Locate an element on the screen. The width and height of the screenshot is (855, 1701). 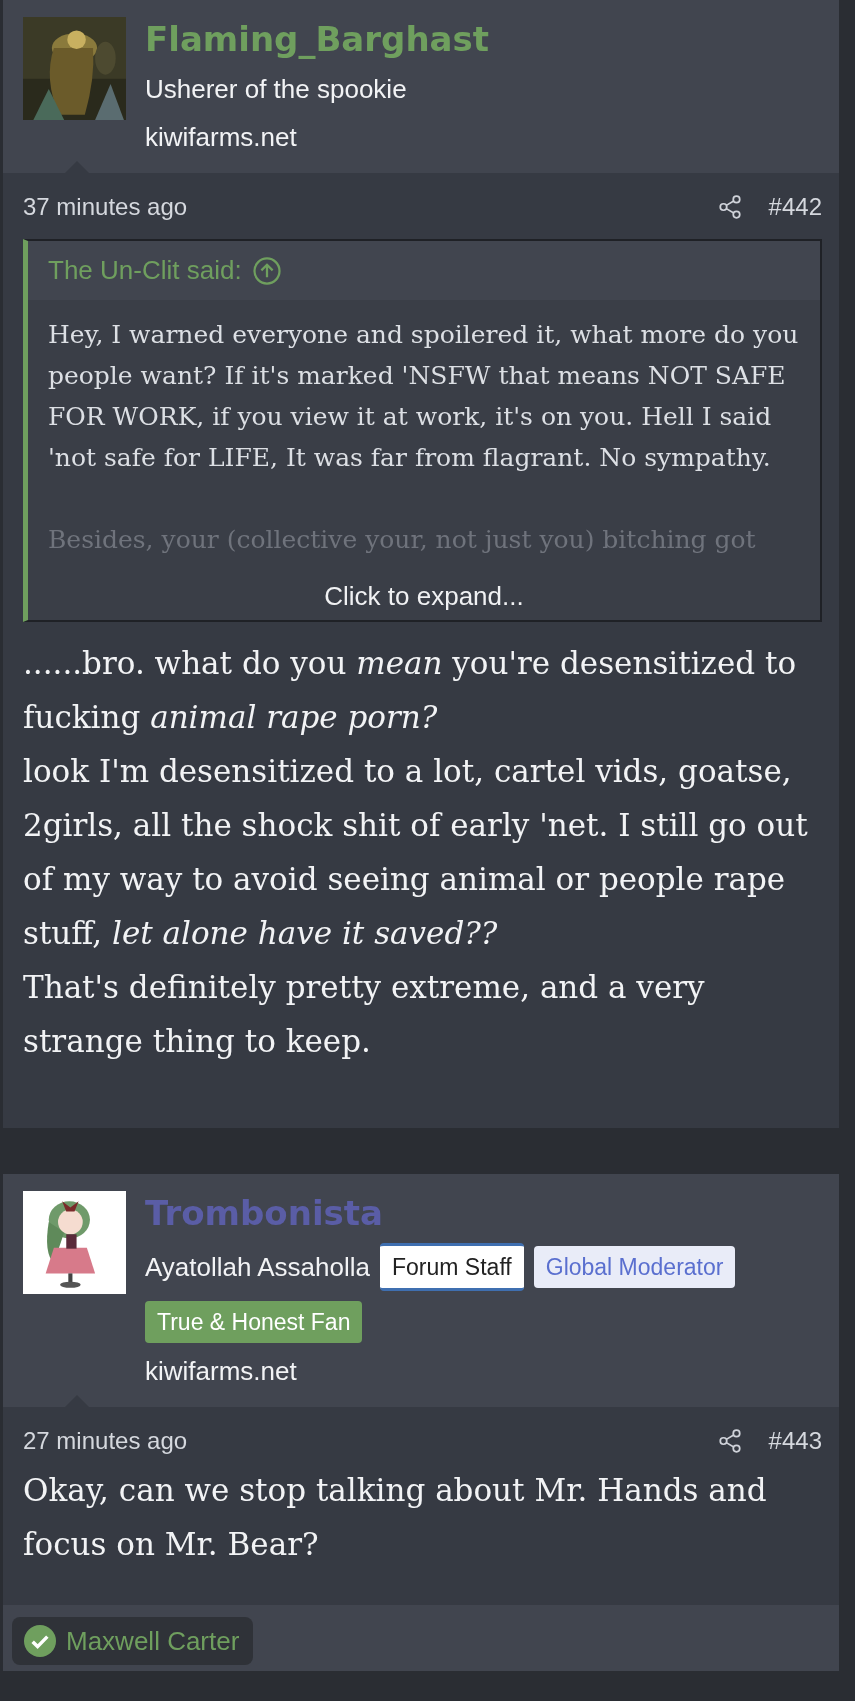
post-text: ......bro. what do you mean you're desensitized to fucking animal rape porn? is located at coordinates (410, 690).